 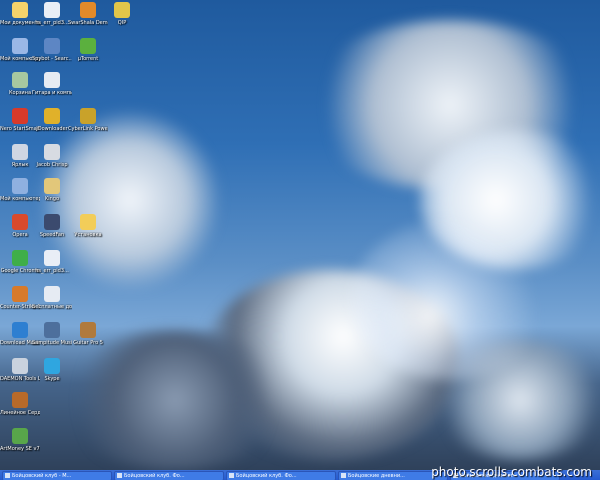 What do you see at coordinates (88, 116) in the screenshot?
I see `dvd-icon` at bounding box center [88, 116].